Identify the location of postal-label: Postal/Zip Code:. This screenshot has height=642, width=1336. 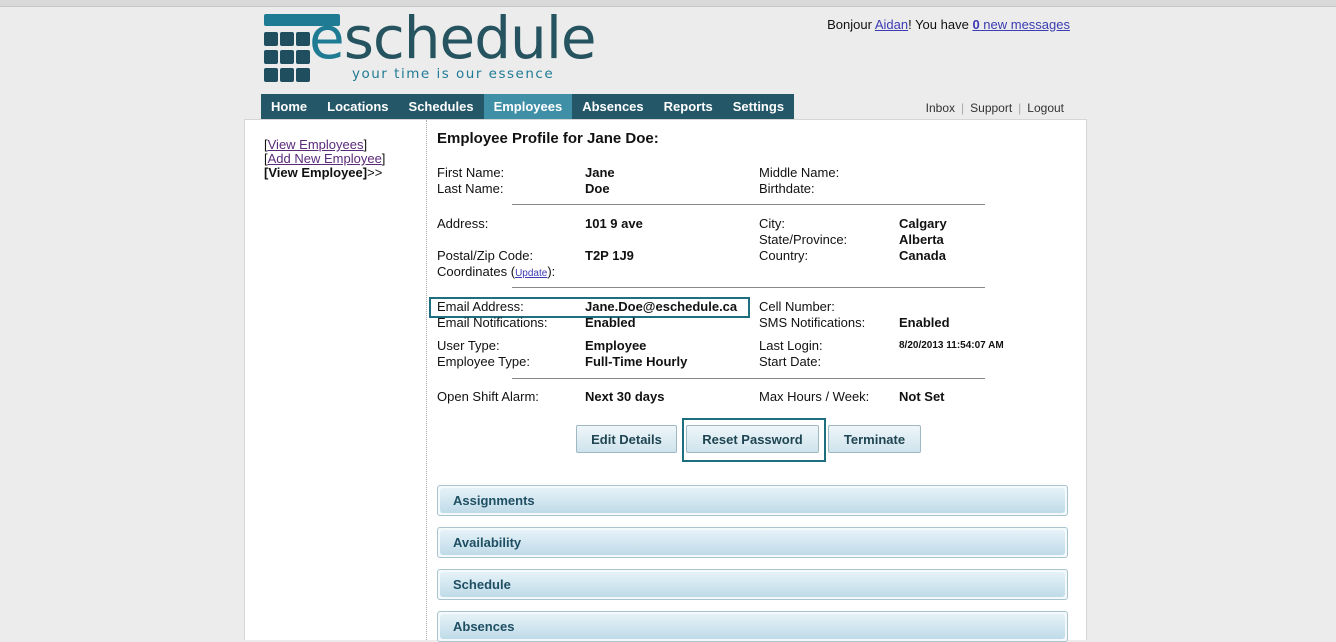
(485, 255).